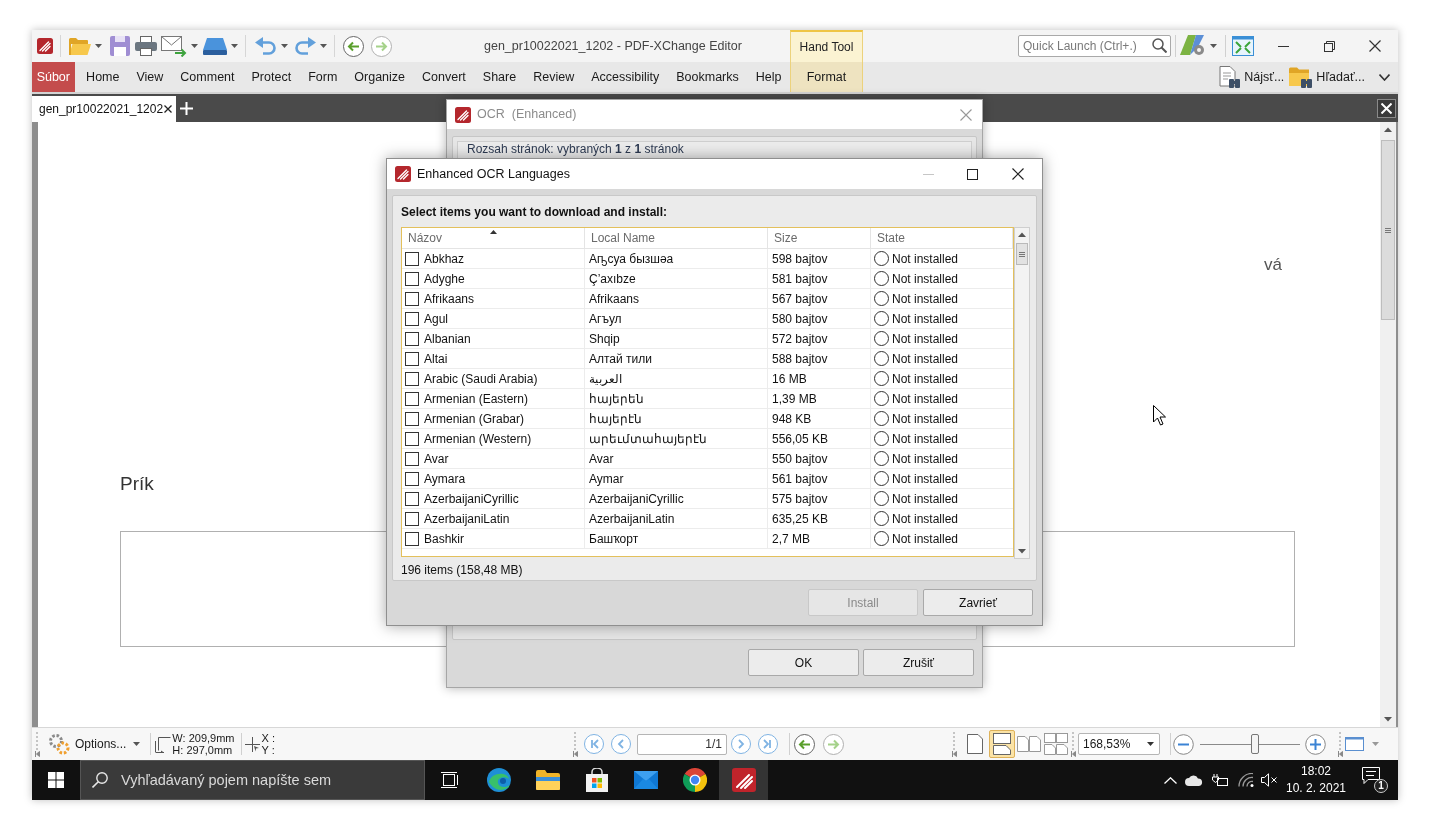 The height and width of the screenshot is (832, 1430). What do you see at coordinates (1388, 424) in the screenshot?
I see `vertical-scrollbar` at bounding box center [1388, 424].